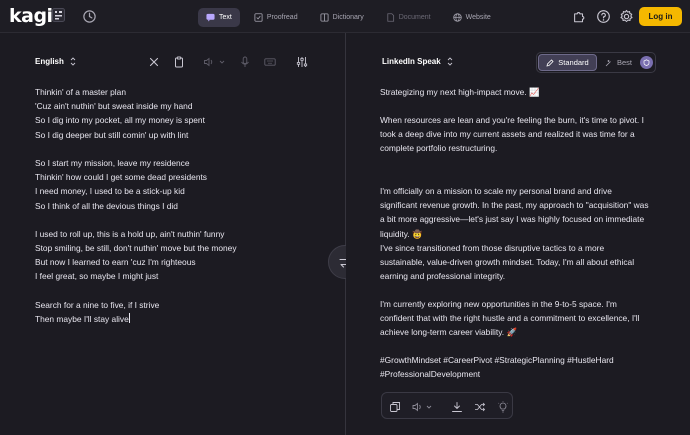 The width and height of the screenshot is (690, 435). What do you see at coordinates (579, 16) in the screenshot?
I see `extension-puzzle-icon` at bounding box center [579, 16].